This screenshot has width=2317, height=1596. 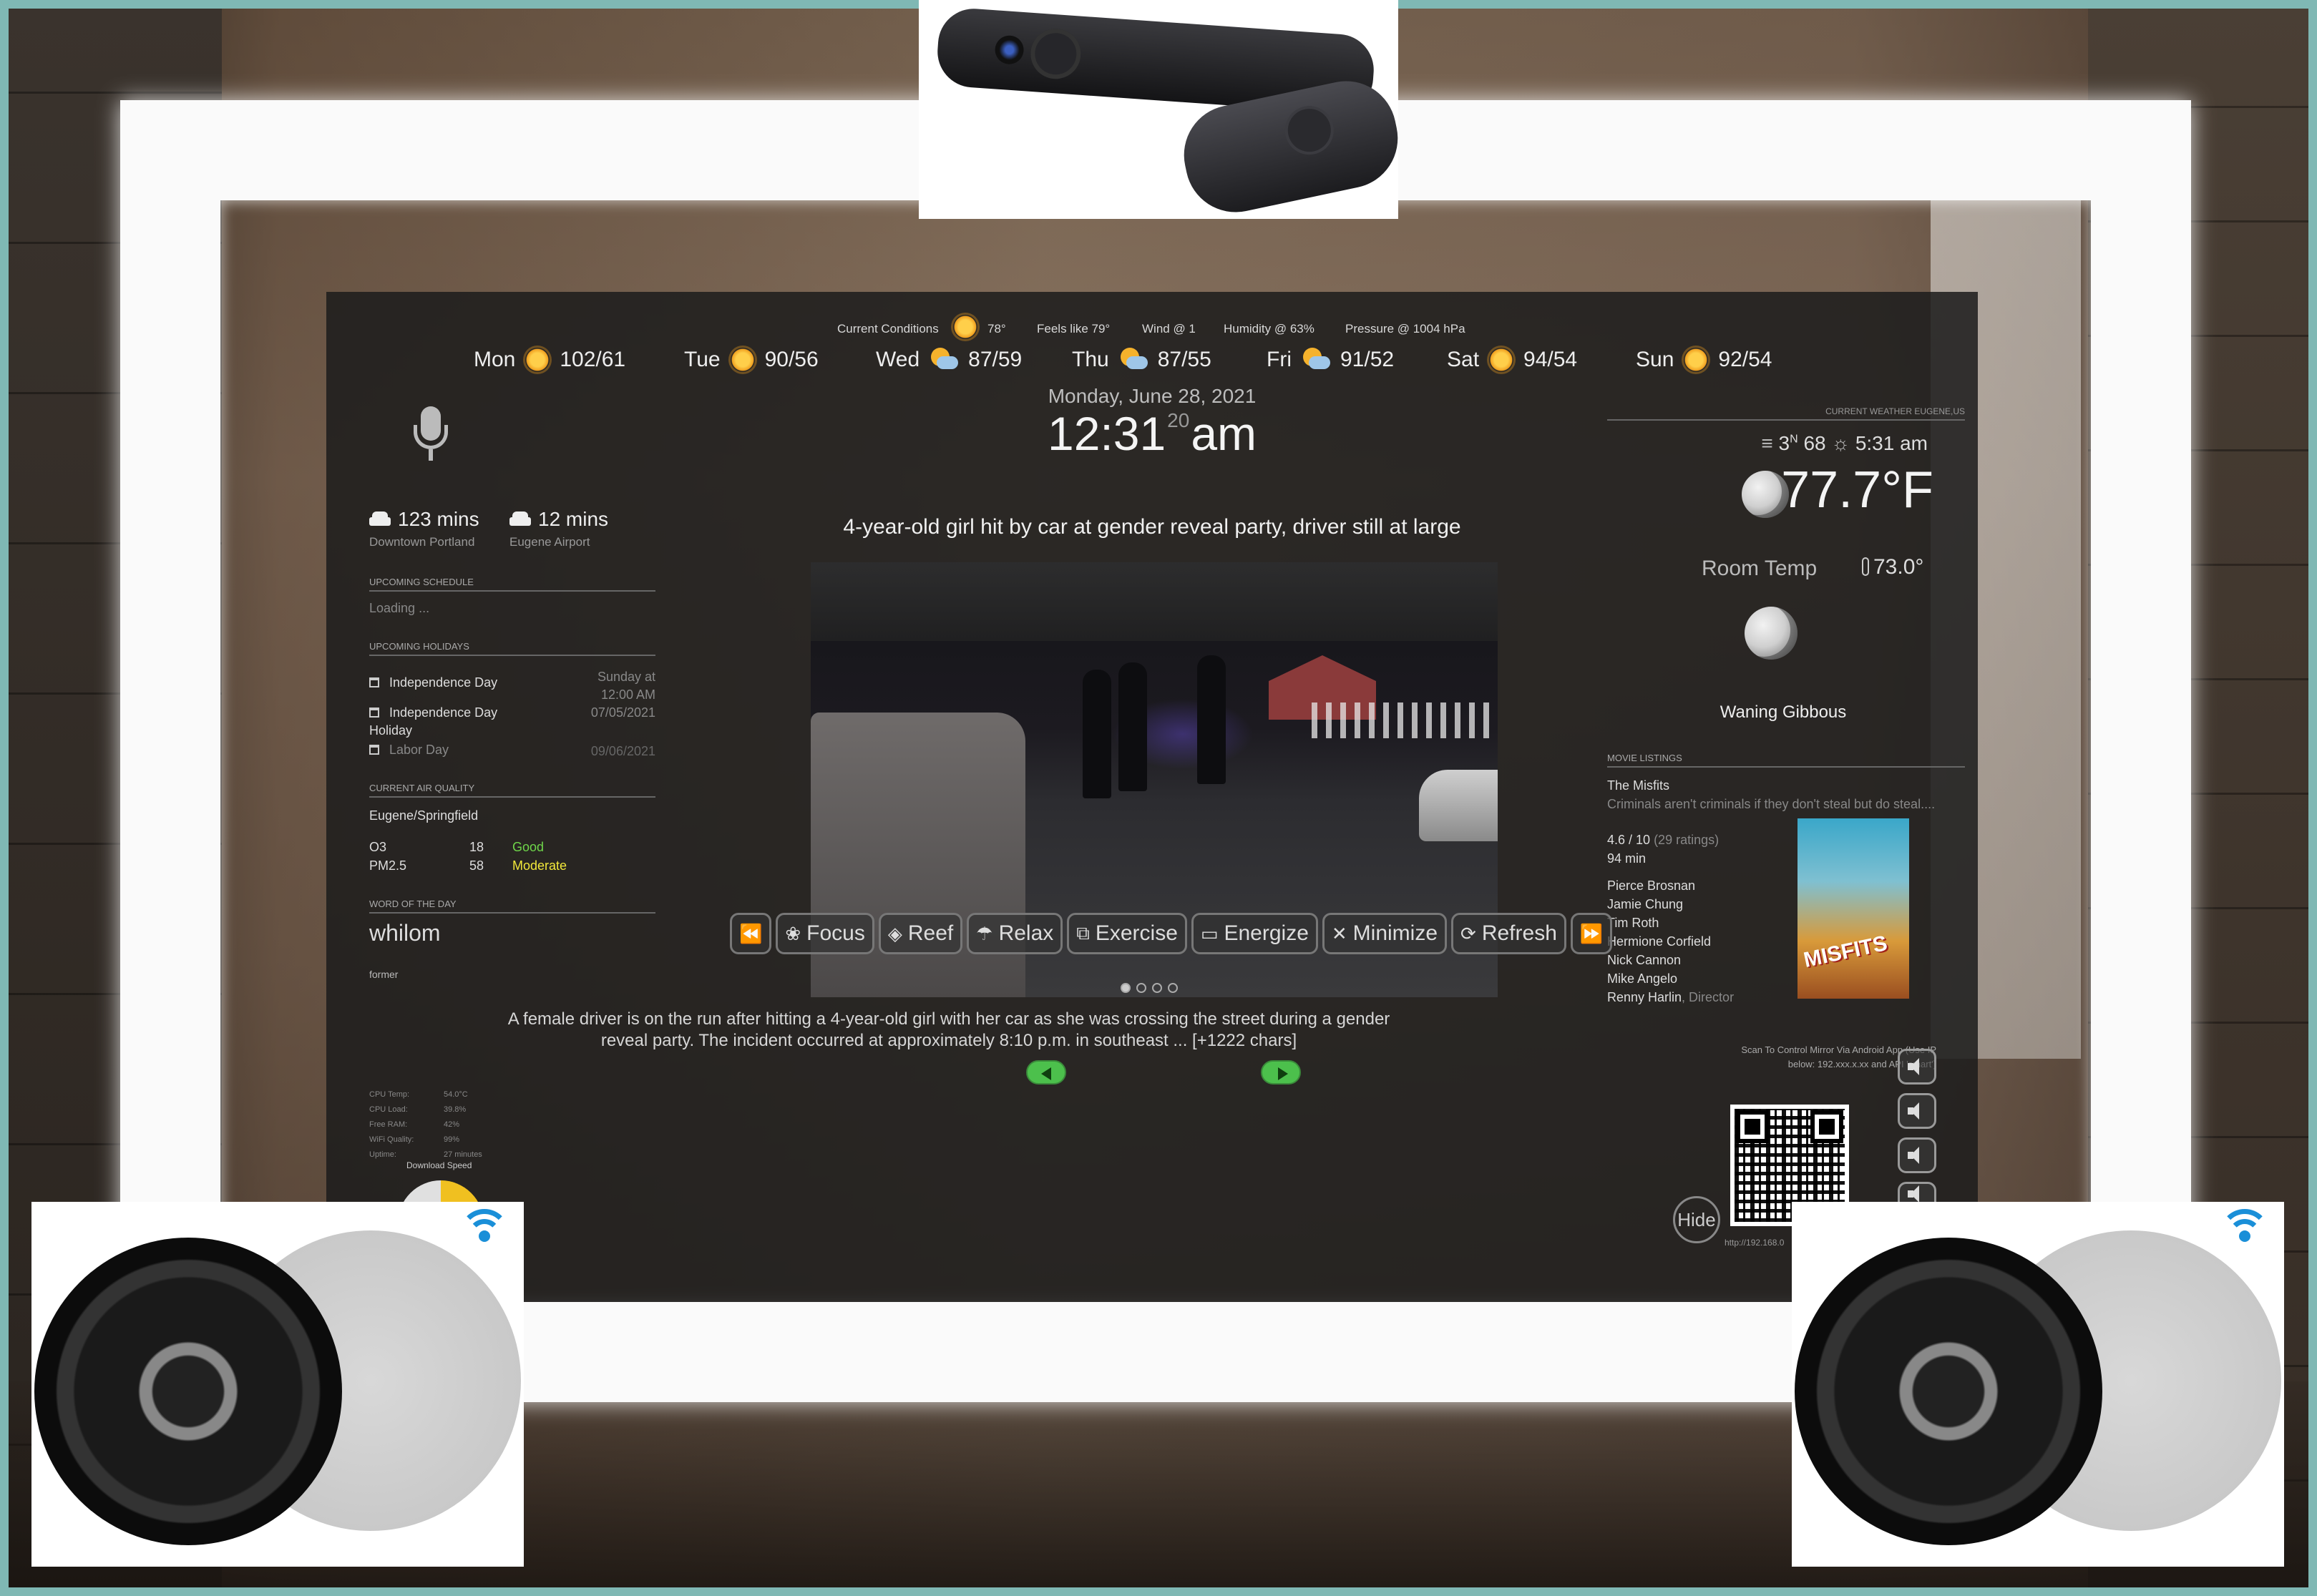 I want to click on volume-down-button, so click(x=1917, y=1111).